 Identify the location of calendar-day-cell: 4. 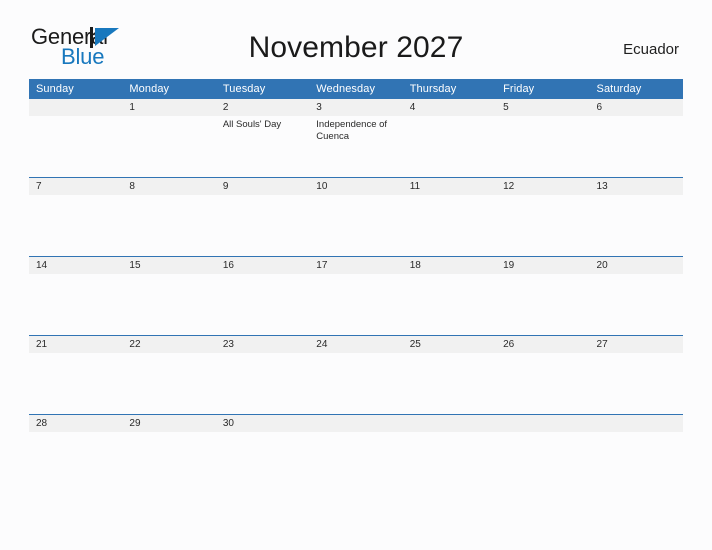
(449, 138).